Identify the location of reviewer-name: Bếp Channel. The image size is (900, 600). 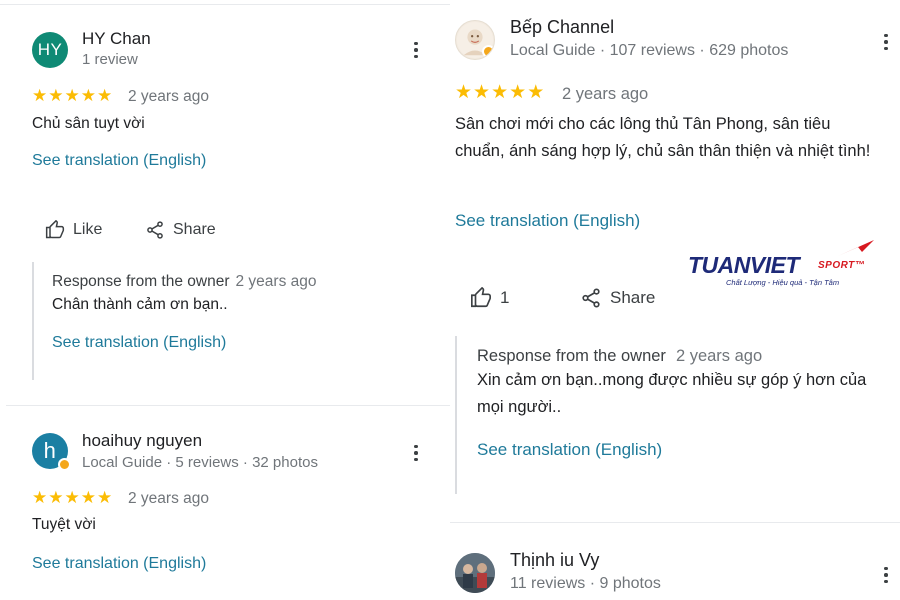
(562, 27).